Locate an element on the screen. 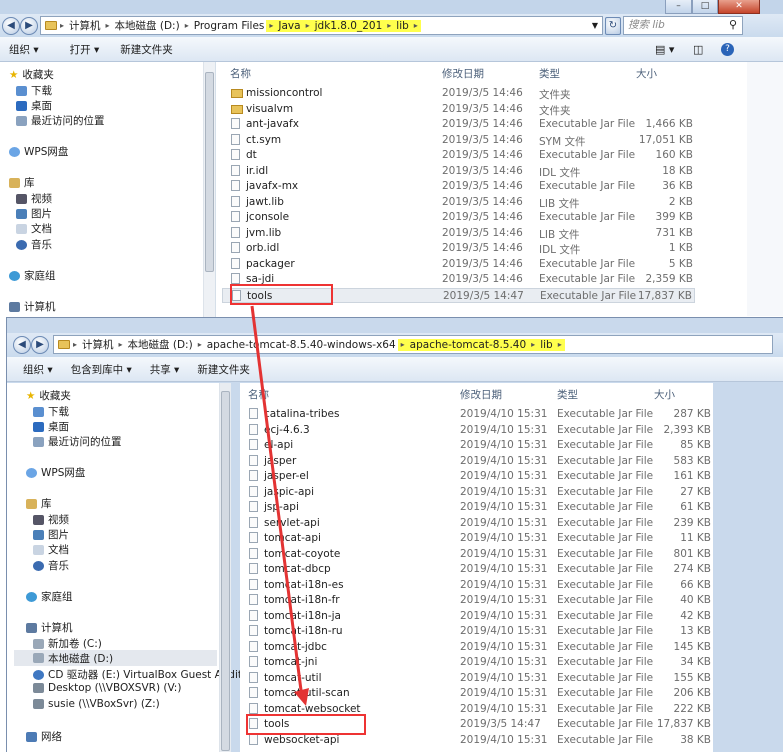  arrow-head is located at coordinates (301, 697).